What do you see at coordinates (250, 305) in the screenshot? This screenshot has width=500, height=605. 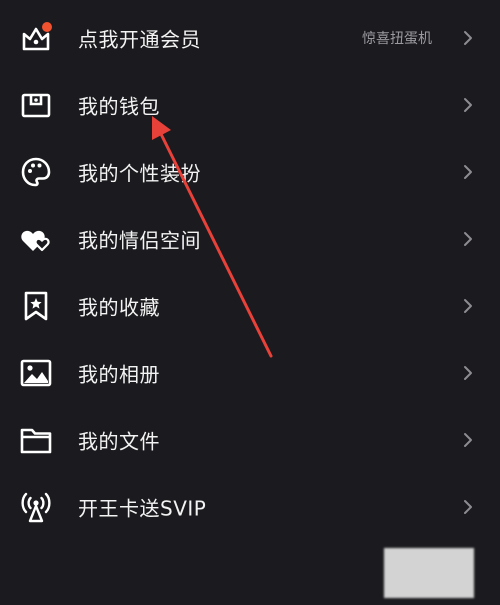 I see `menu-item-favorites: 我的收藏` at bounding box center [250, 305].